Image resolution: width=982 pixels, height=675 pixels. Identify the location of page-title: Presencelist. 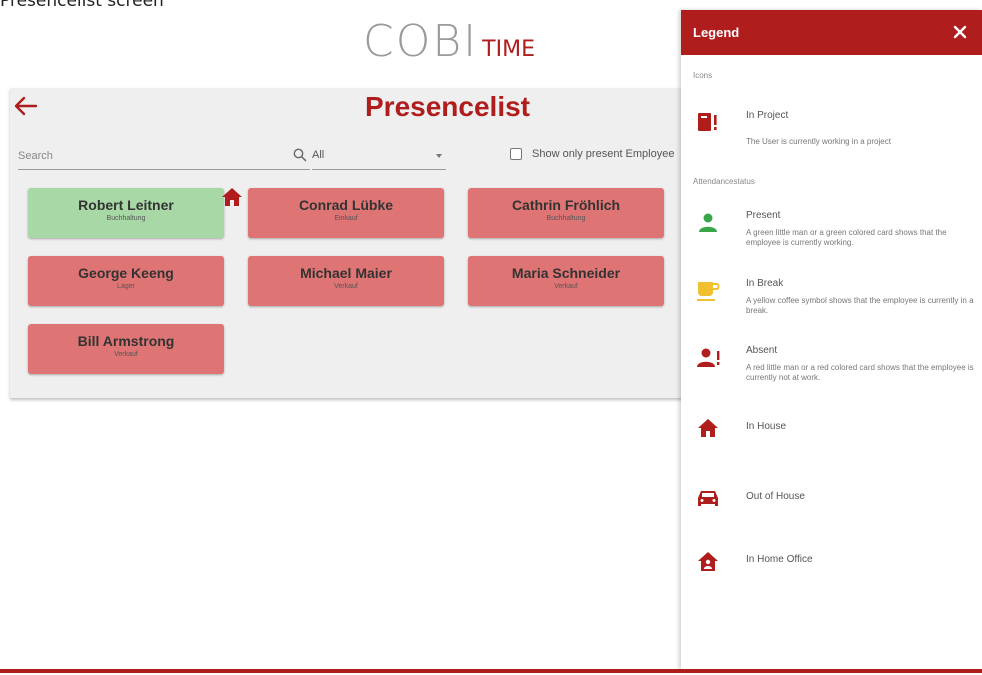
(447, 106).